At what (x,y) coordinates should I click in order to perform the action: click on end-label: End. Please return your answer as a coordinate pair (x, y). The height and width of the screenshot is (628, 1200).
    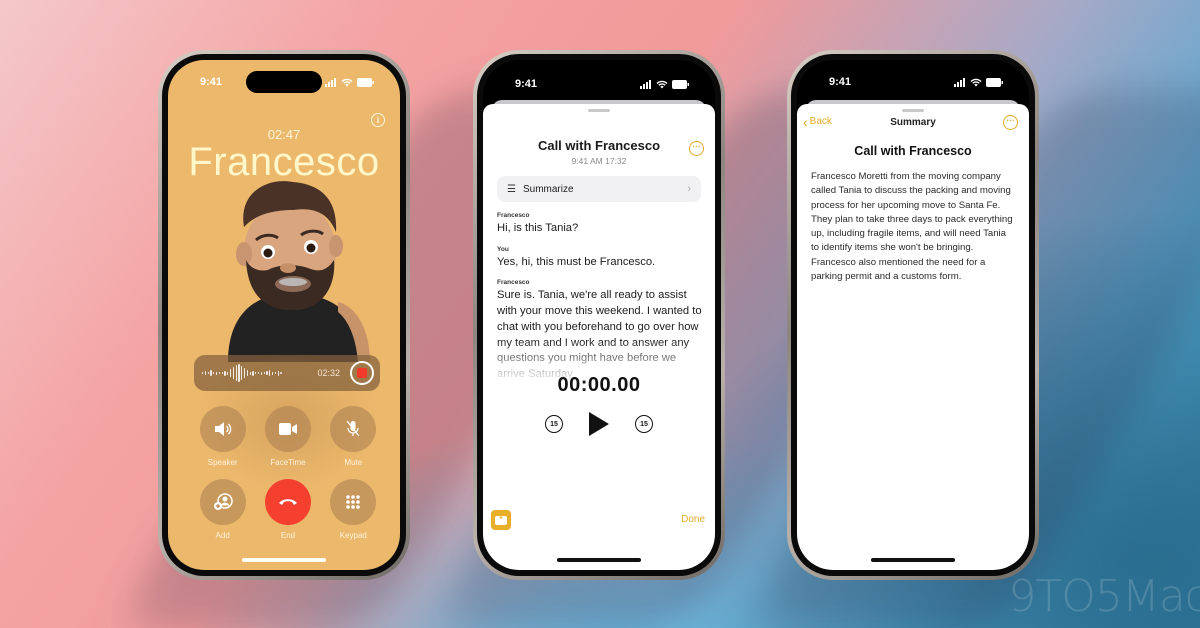
    Looking at the image, I should click on (288, 535).